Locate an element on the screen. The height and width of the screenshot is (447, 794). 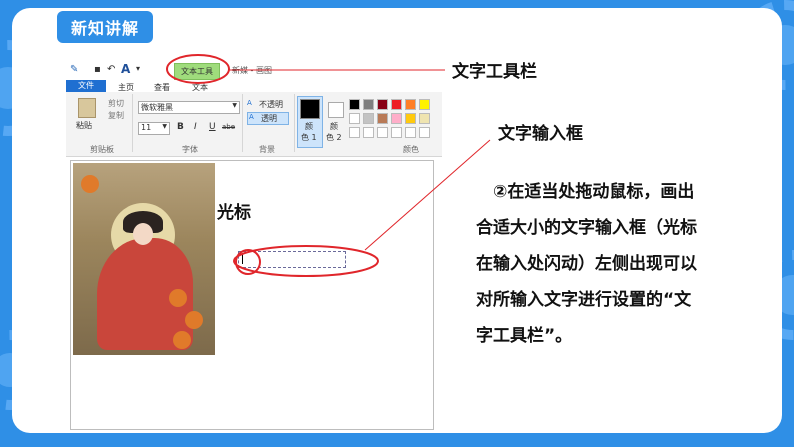
body-text-line: 合适大小的文字输入框（光标 is located at coordinates (586, 228).